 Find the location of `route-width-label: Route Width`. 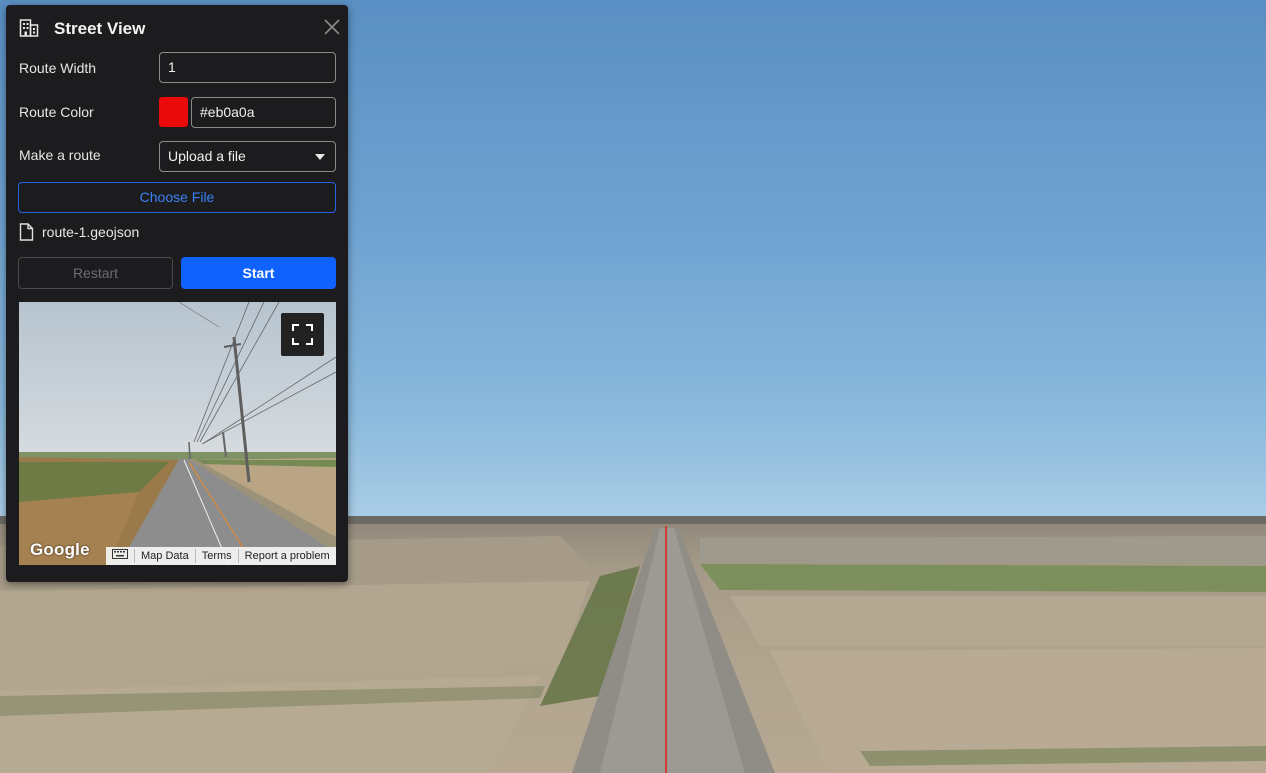

route-width-label: Route Width is located at coordinates (58, 68).